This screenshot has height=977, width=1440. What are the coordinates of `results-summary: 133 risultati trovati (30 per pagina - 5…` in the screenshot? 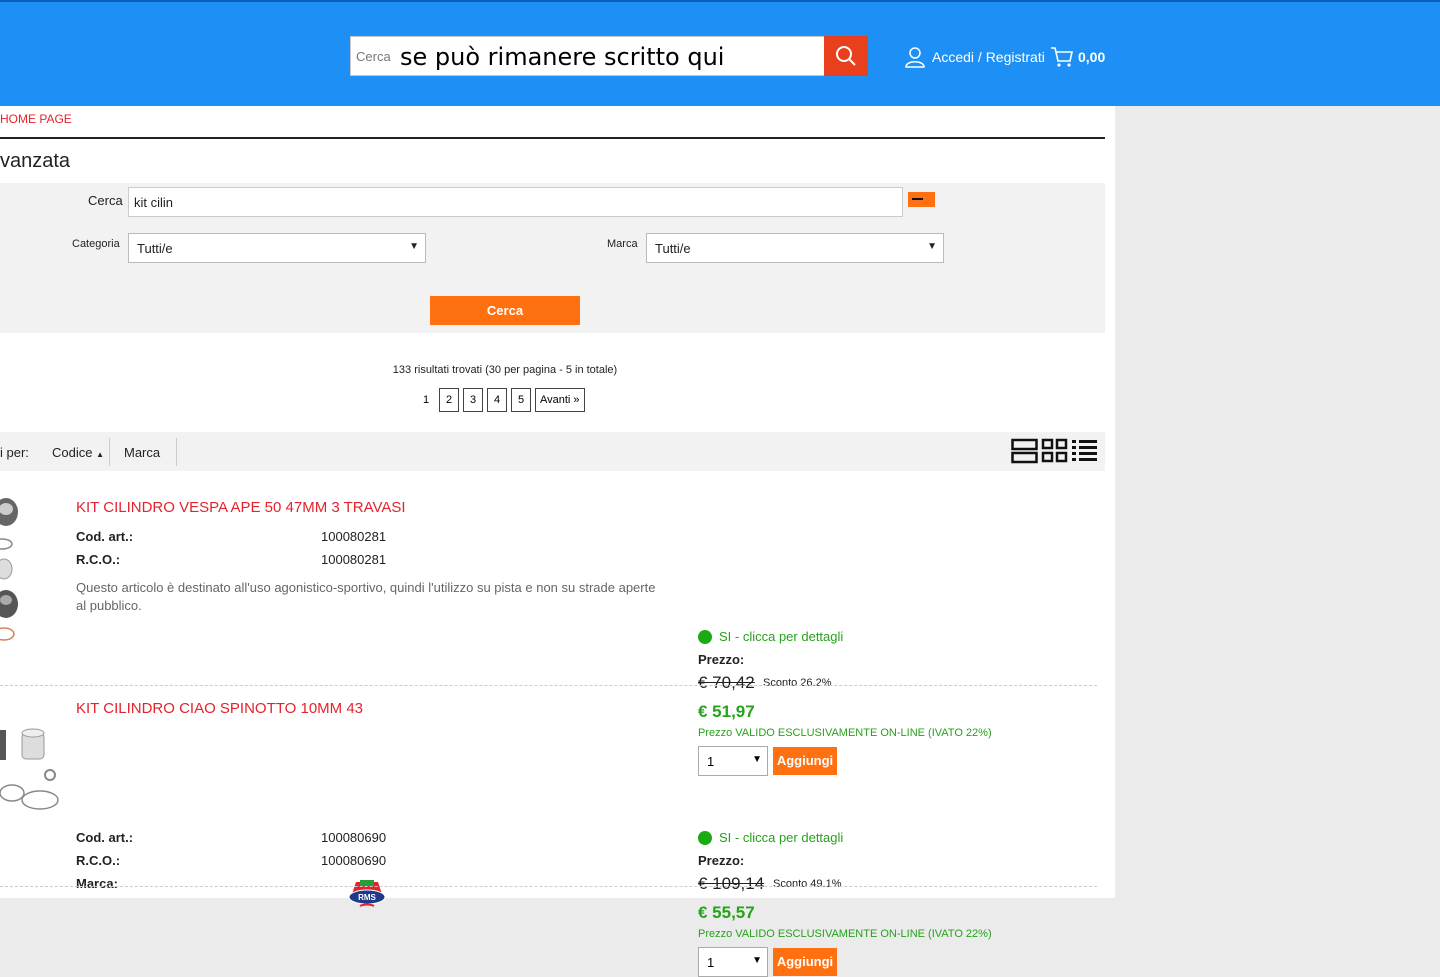 It's located at (505, 370).